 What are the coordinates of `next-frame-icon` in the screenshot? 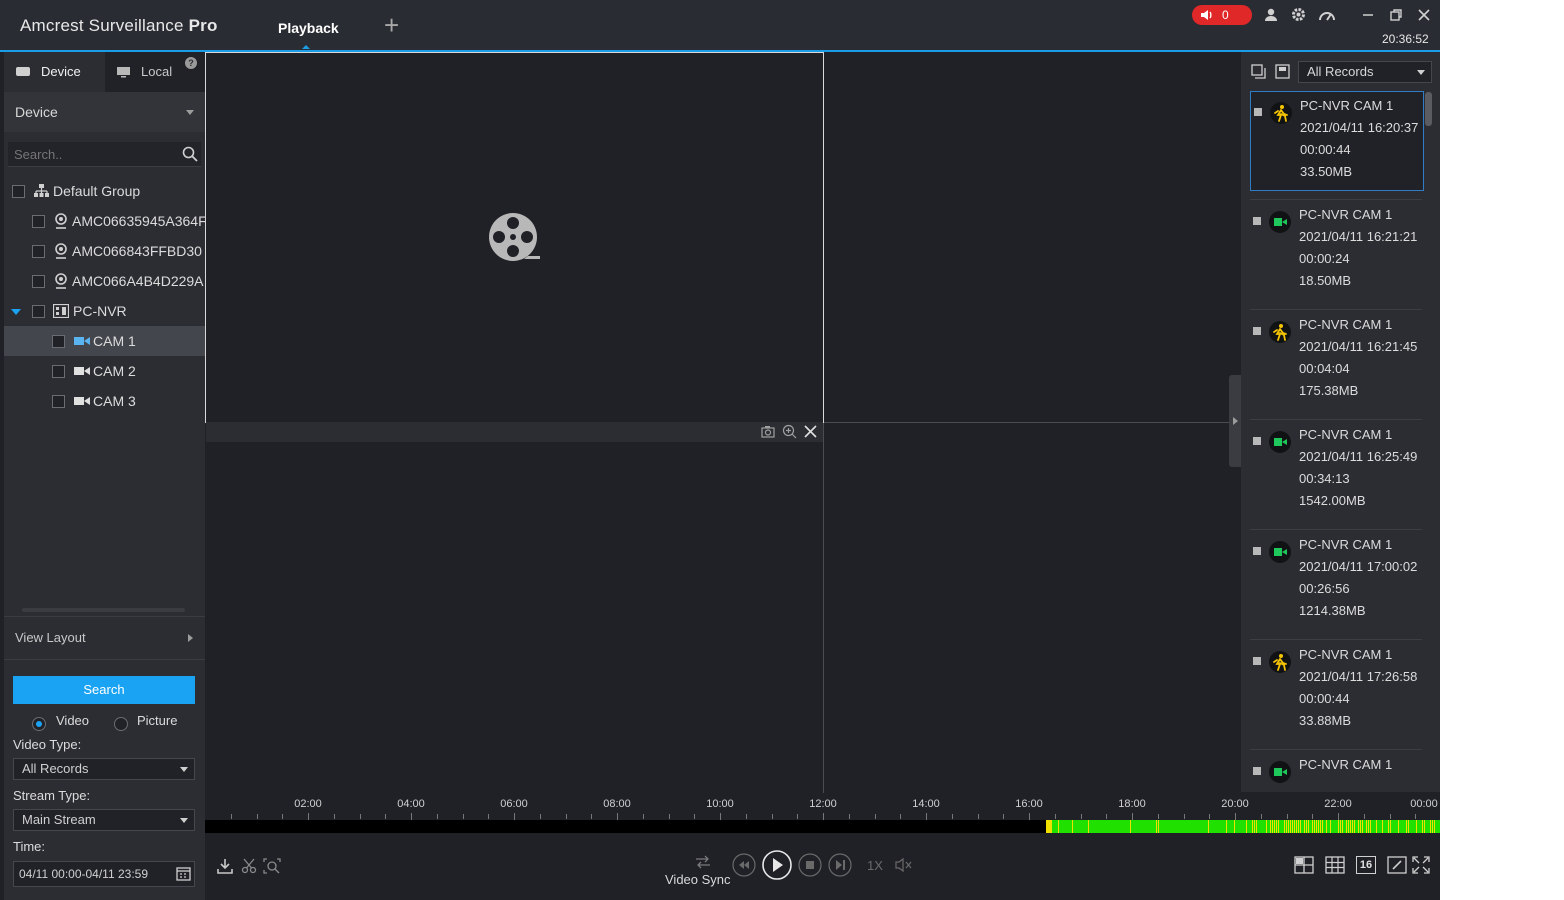 It's located at (840, 865).